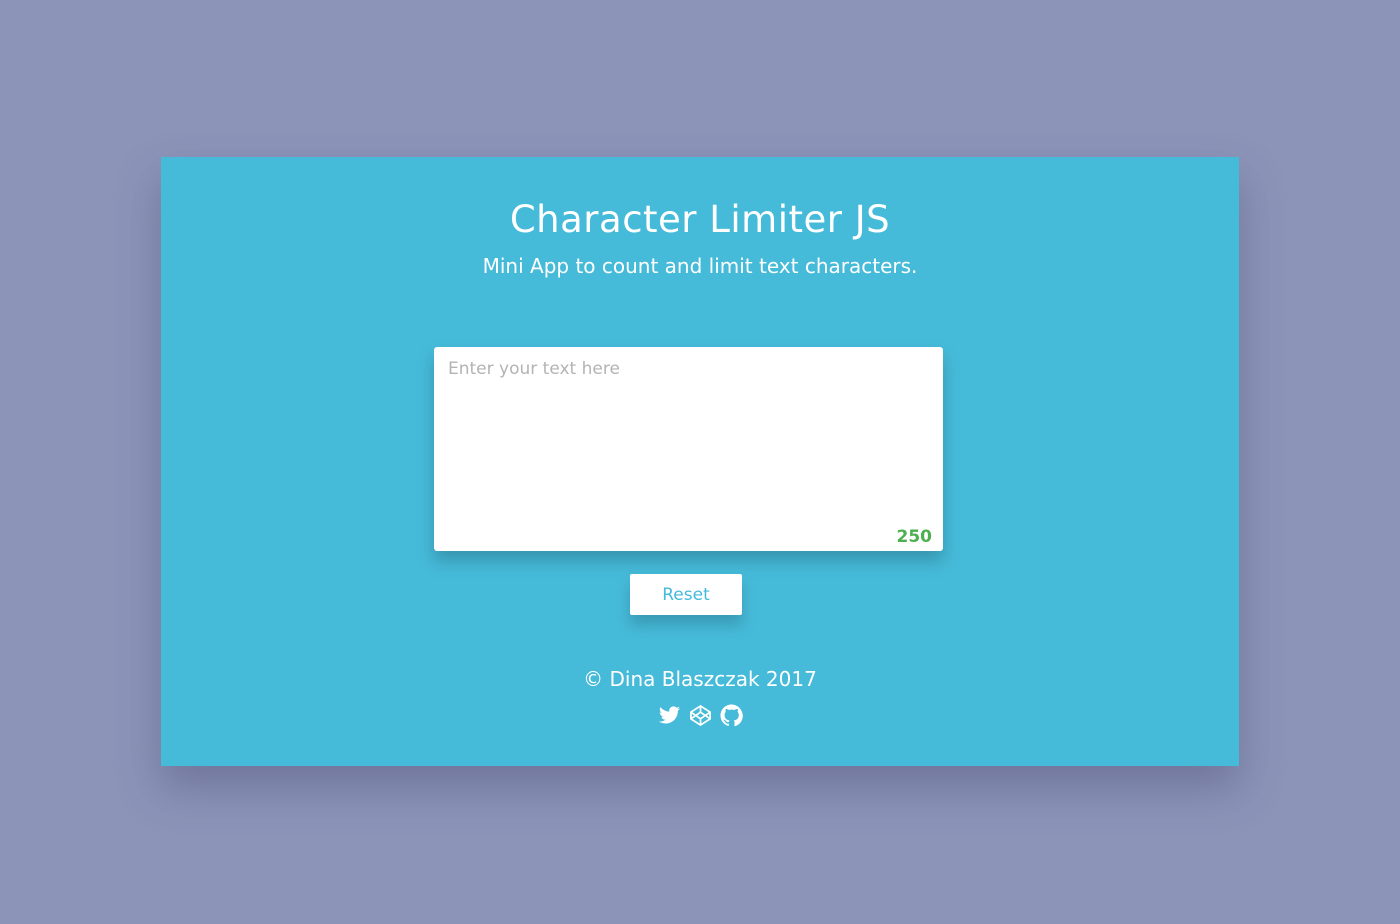 The image size is (1400, 924). I want to click on text-input, so click(688, 449).